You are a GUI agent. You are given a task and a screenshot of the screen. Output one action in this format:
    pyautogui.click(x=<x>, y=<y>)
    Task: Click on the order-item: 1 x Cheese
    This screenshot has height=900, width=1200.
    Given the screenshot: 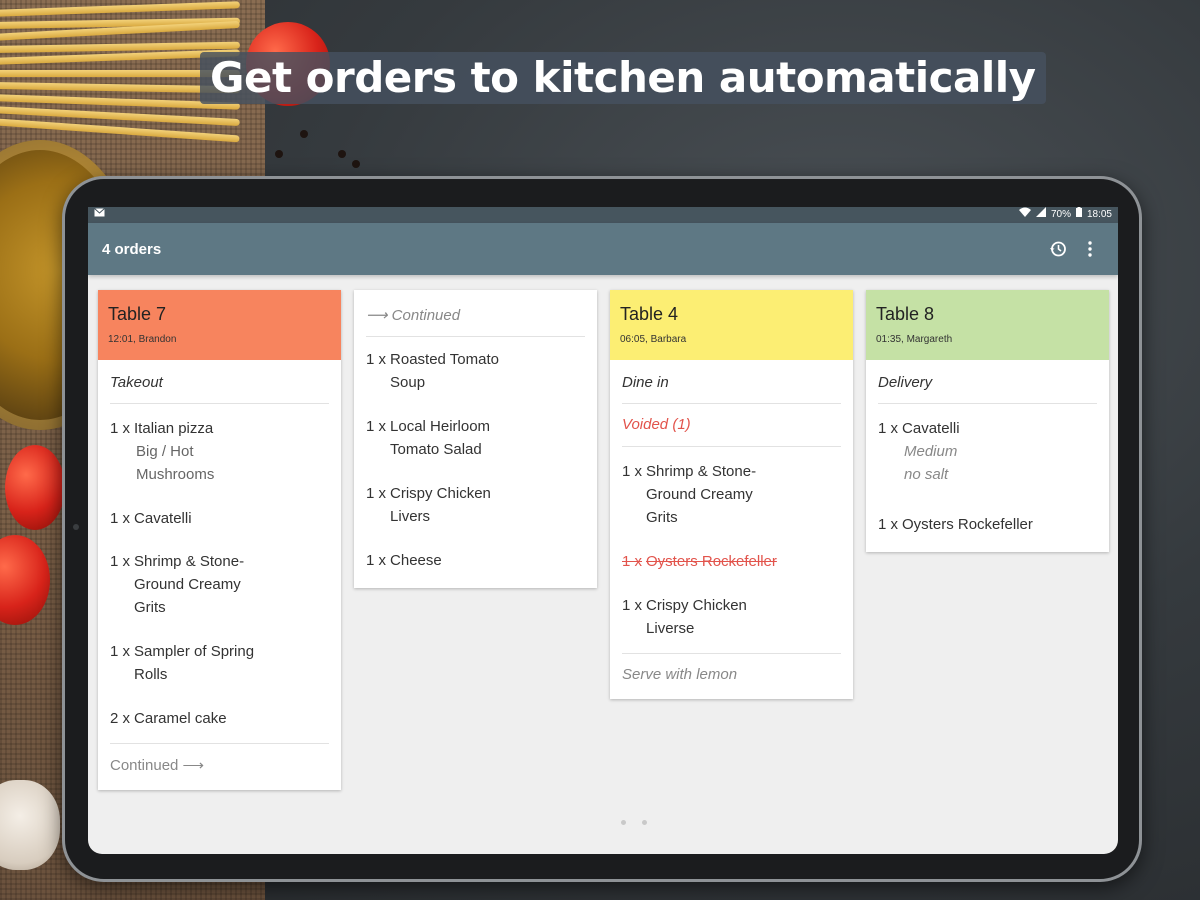 What is the action you would take?
    pyautogui.click(x=475, y=558)
    